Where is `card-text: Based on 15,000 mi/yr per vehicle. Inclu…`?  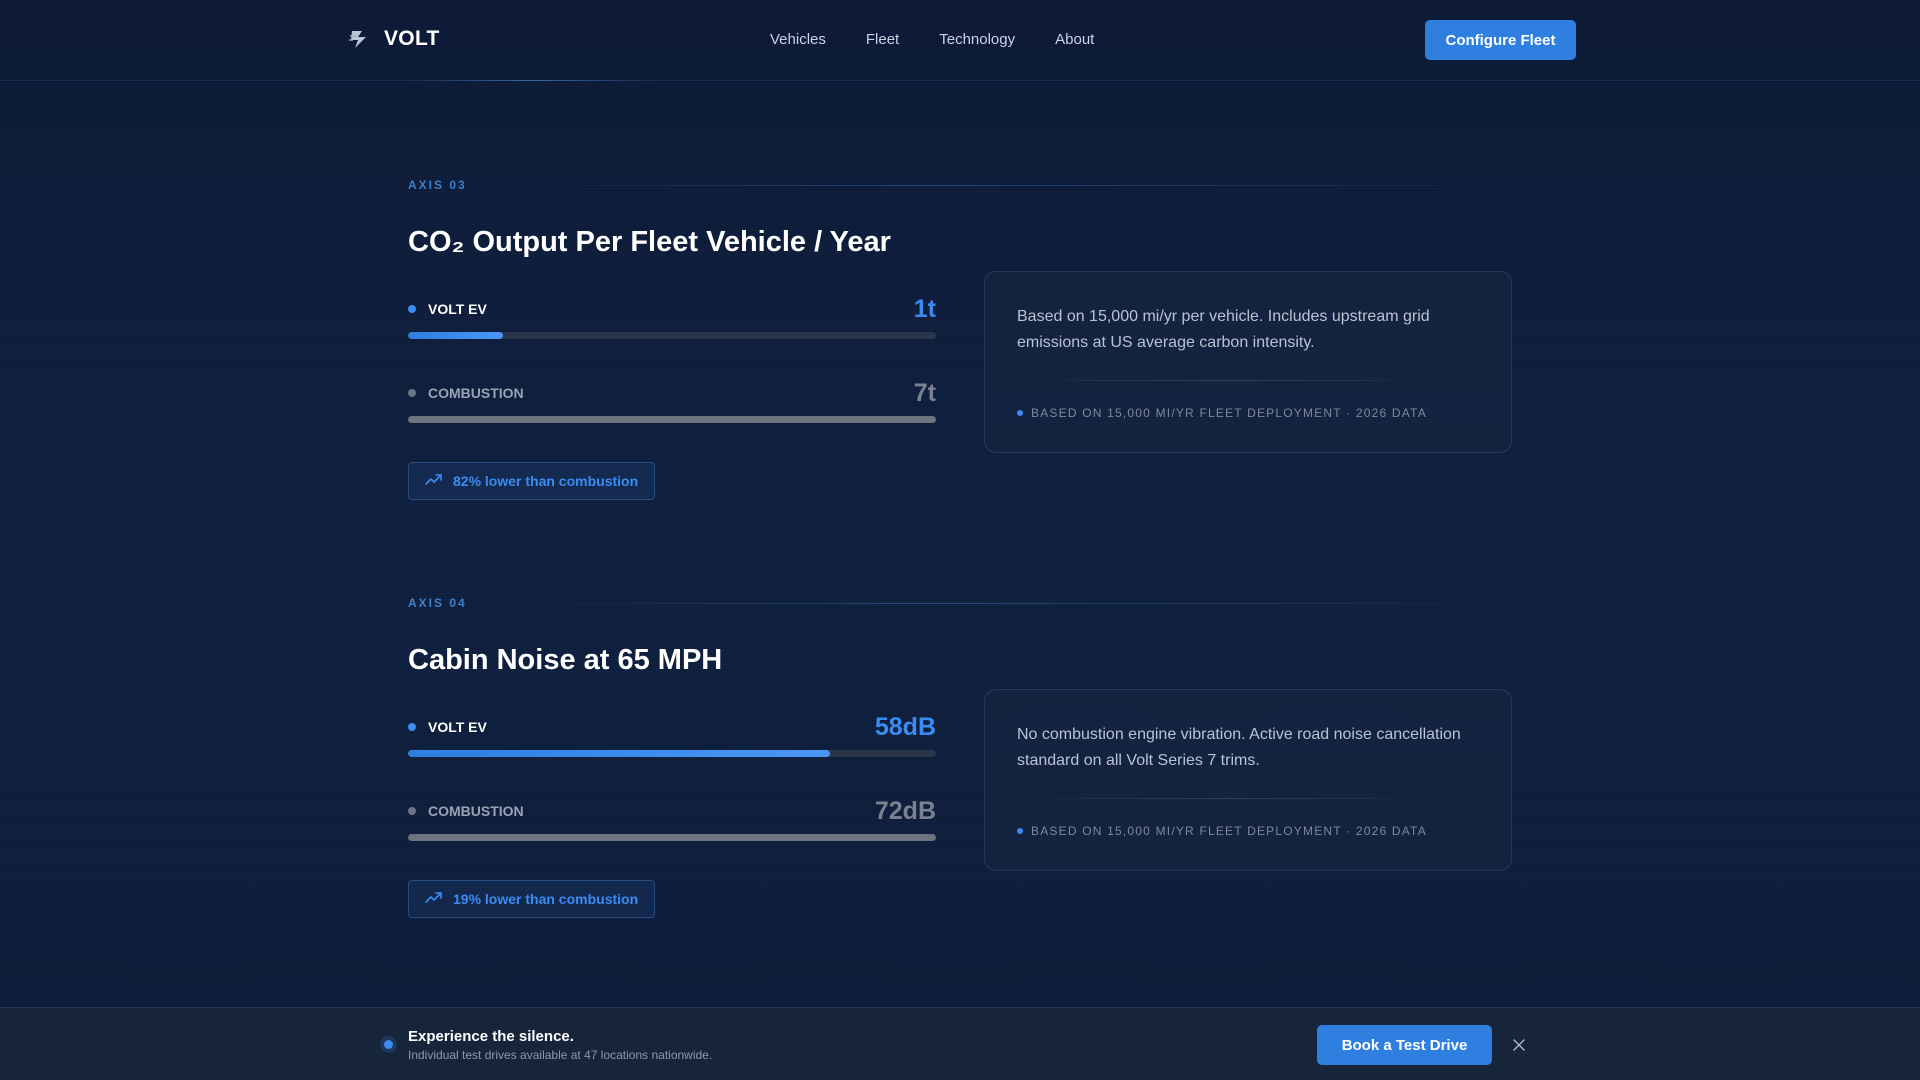 card-text: Based on 15,000 mi/yr per vehicle. Inclu… is located at coordinates (1223, 329).